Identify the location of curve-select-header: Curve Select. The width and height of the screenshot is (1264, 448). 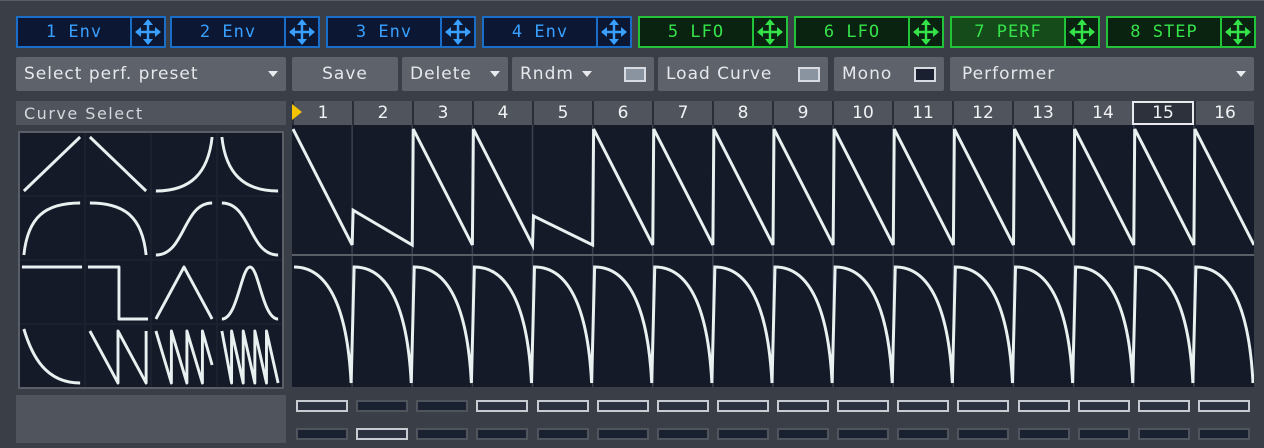
(151, 113).